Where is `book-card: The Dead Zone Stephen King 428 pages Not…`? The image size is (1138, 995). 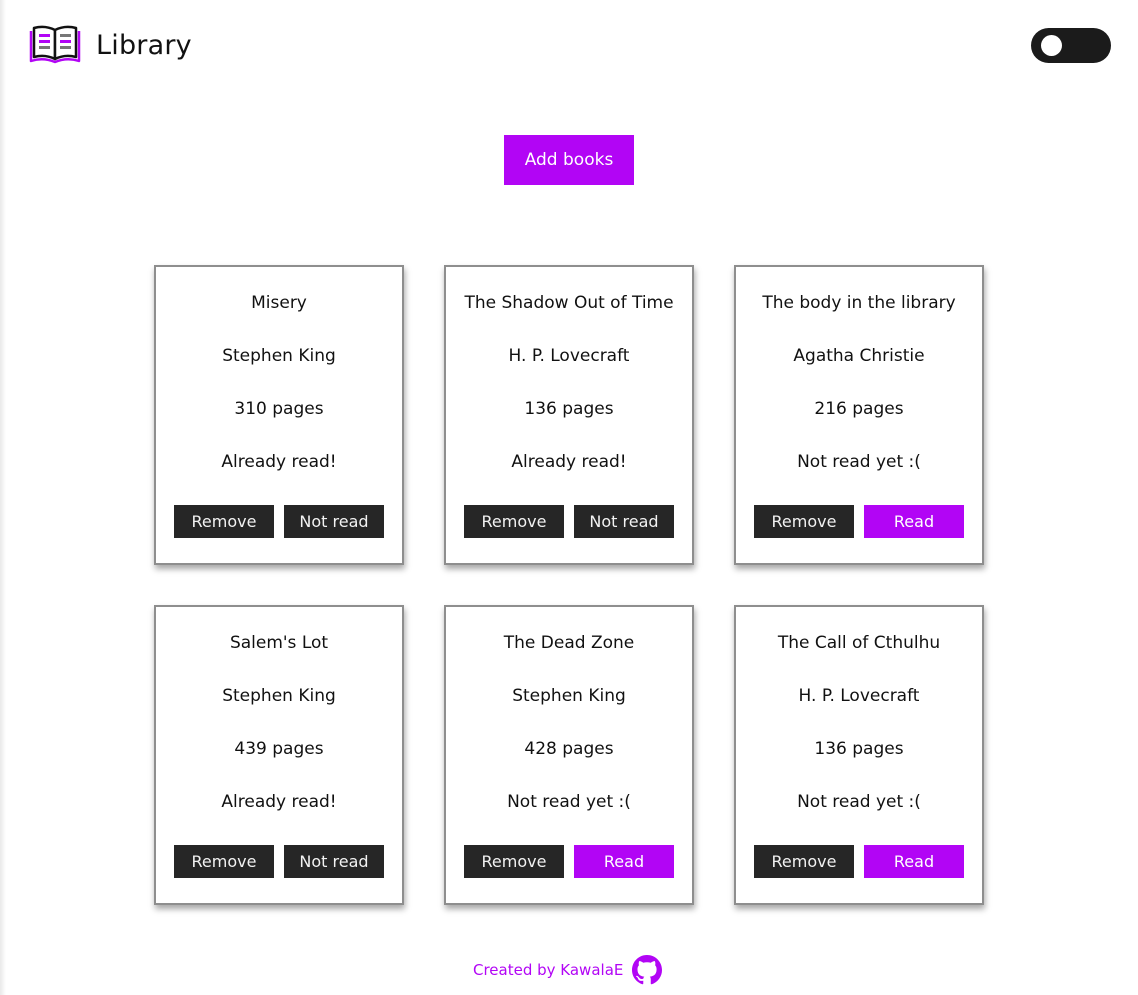
book-card: The Dead Zone Stephen King 428 pages Not… is located at coordinates (569, 755).